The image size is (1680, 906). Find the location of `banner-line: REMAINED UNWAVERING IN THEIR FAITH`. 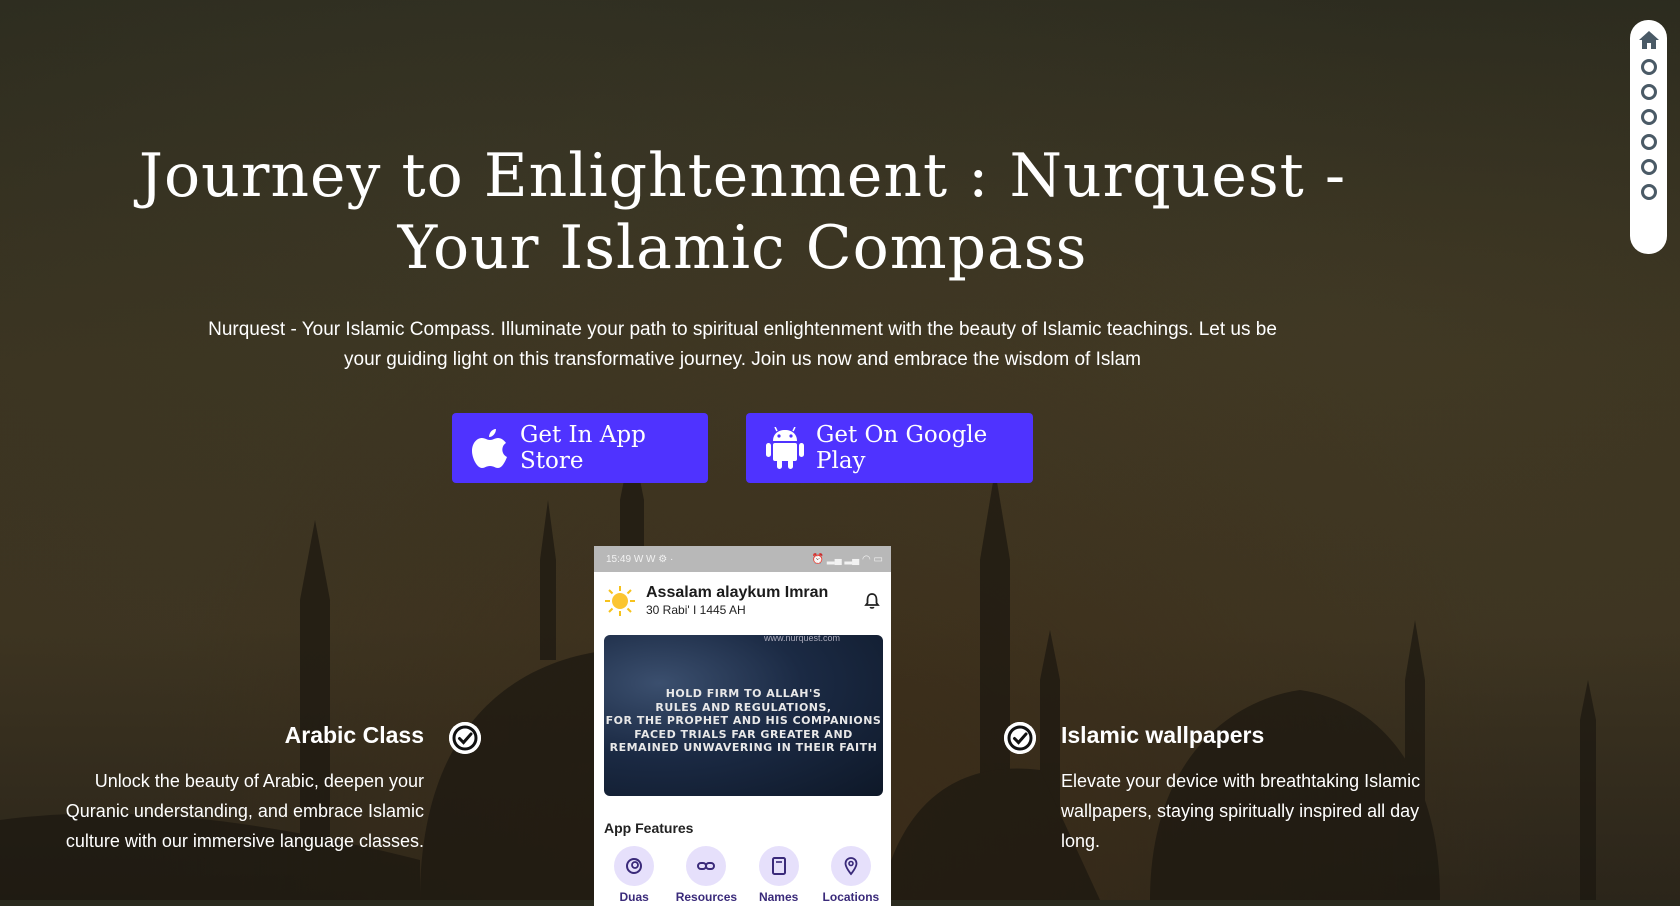

banner-line: REMAINED UNWAVERING IN THEIR FAITH is located at coordinates (743, 747).